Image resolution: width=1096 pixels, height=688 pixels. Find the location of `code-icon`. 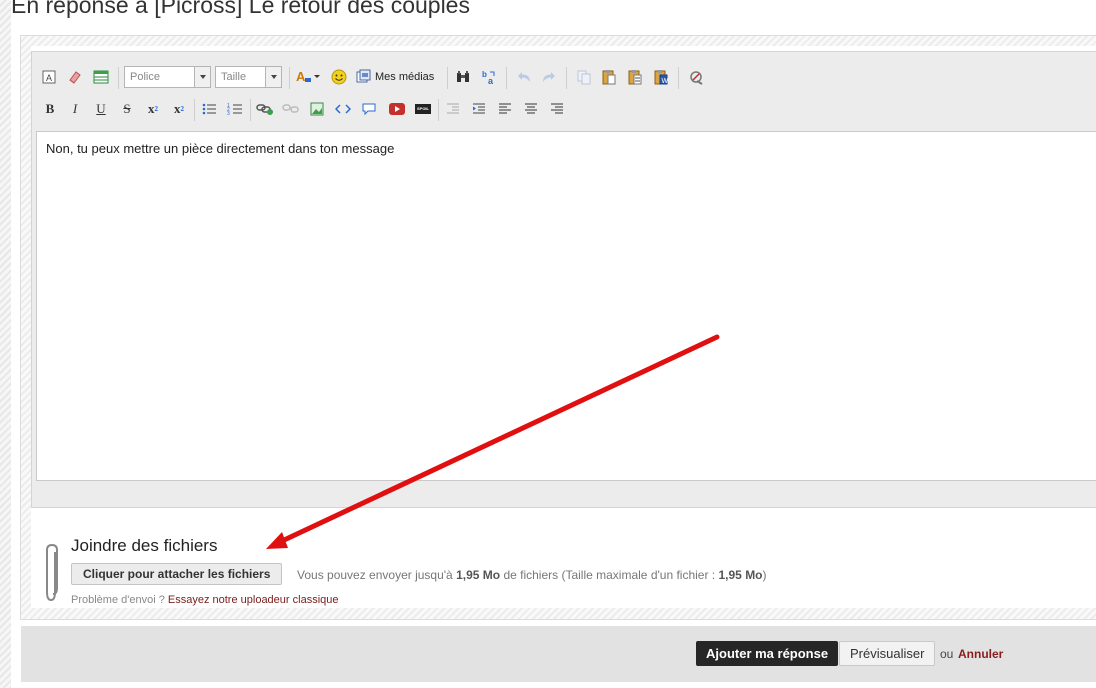

code-icon is located at coordinates (343, 109).